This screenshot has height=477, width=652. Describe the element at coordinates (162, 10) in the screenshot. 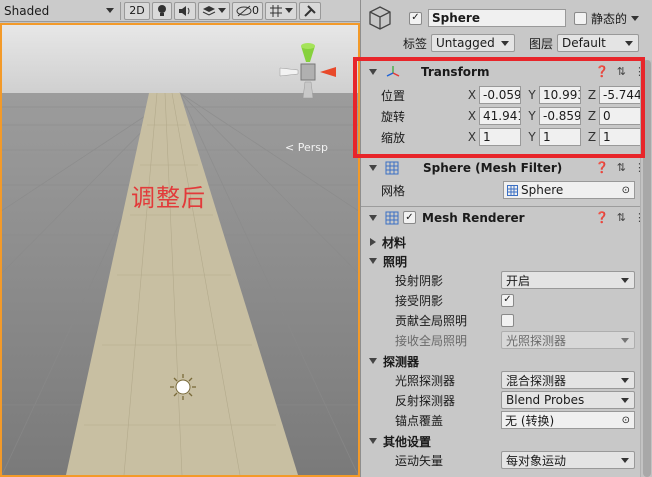

I see `lighting-toggle-button` at that location.